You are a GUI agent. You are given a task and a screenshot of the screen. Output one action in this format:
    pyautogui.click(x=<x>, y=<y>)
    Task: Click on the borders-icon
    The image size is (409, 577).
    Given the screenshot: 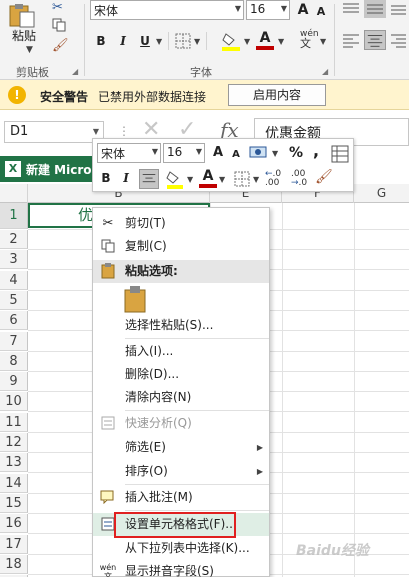 What is the action you would take?
    pyautogui.click(x=183, y=41)
    